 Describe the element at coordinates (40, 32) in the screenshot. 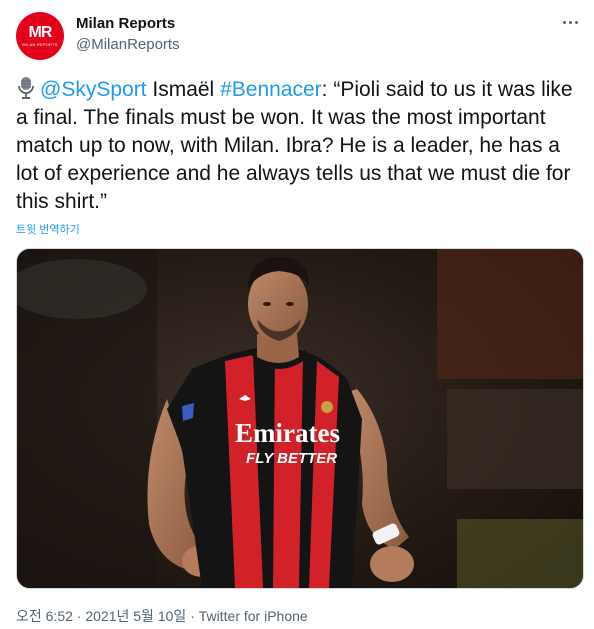

I see `avatar-logo: MR` at that location.